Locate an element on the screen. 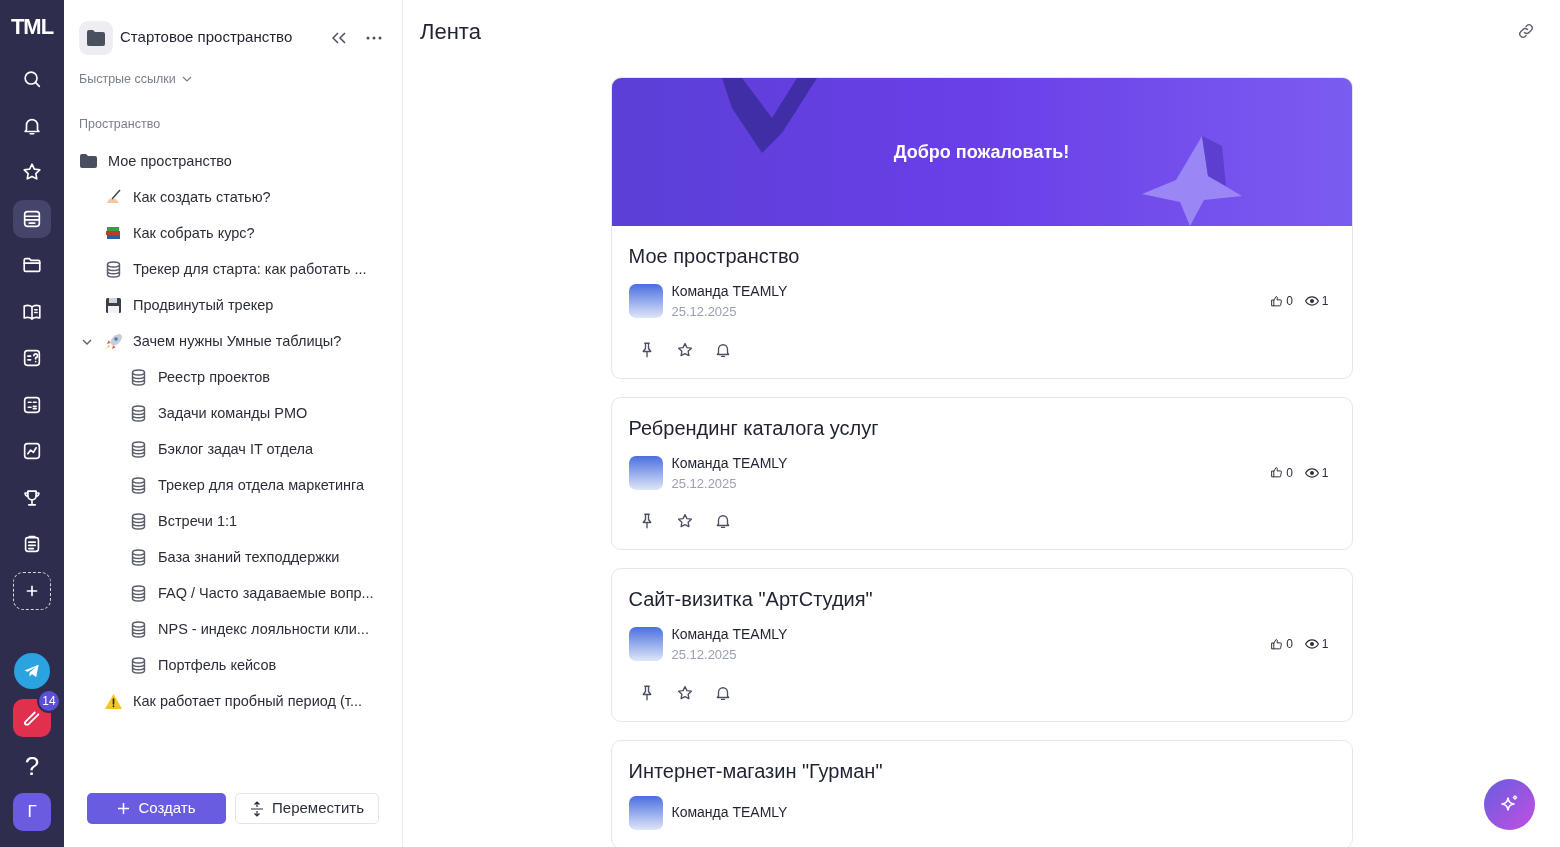  help-button: ? is located at coordinates (32, 766).